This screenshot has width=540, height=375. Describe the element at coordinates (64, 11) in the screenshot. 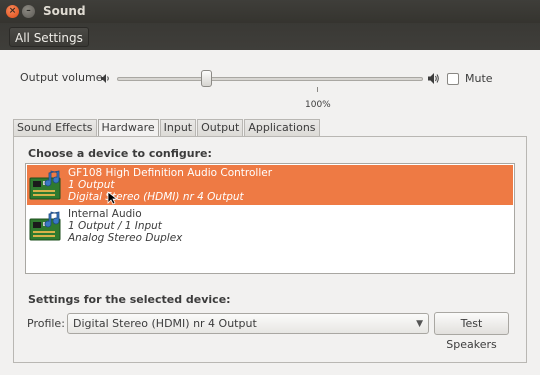

I see `window-title: Sound` at that location.